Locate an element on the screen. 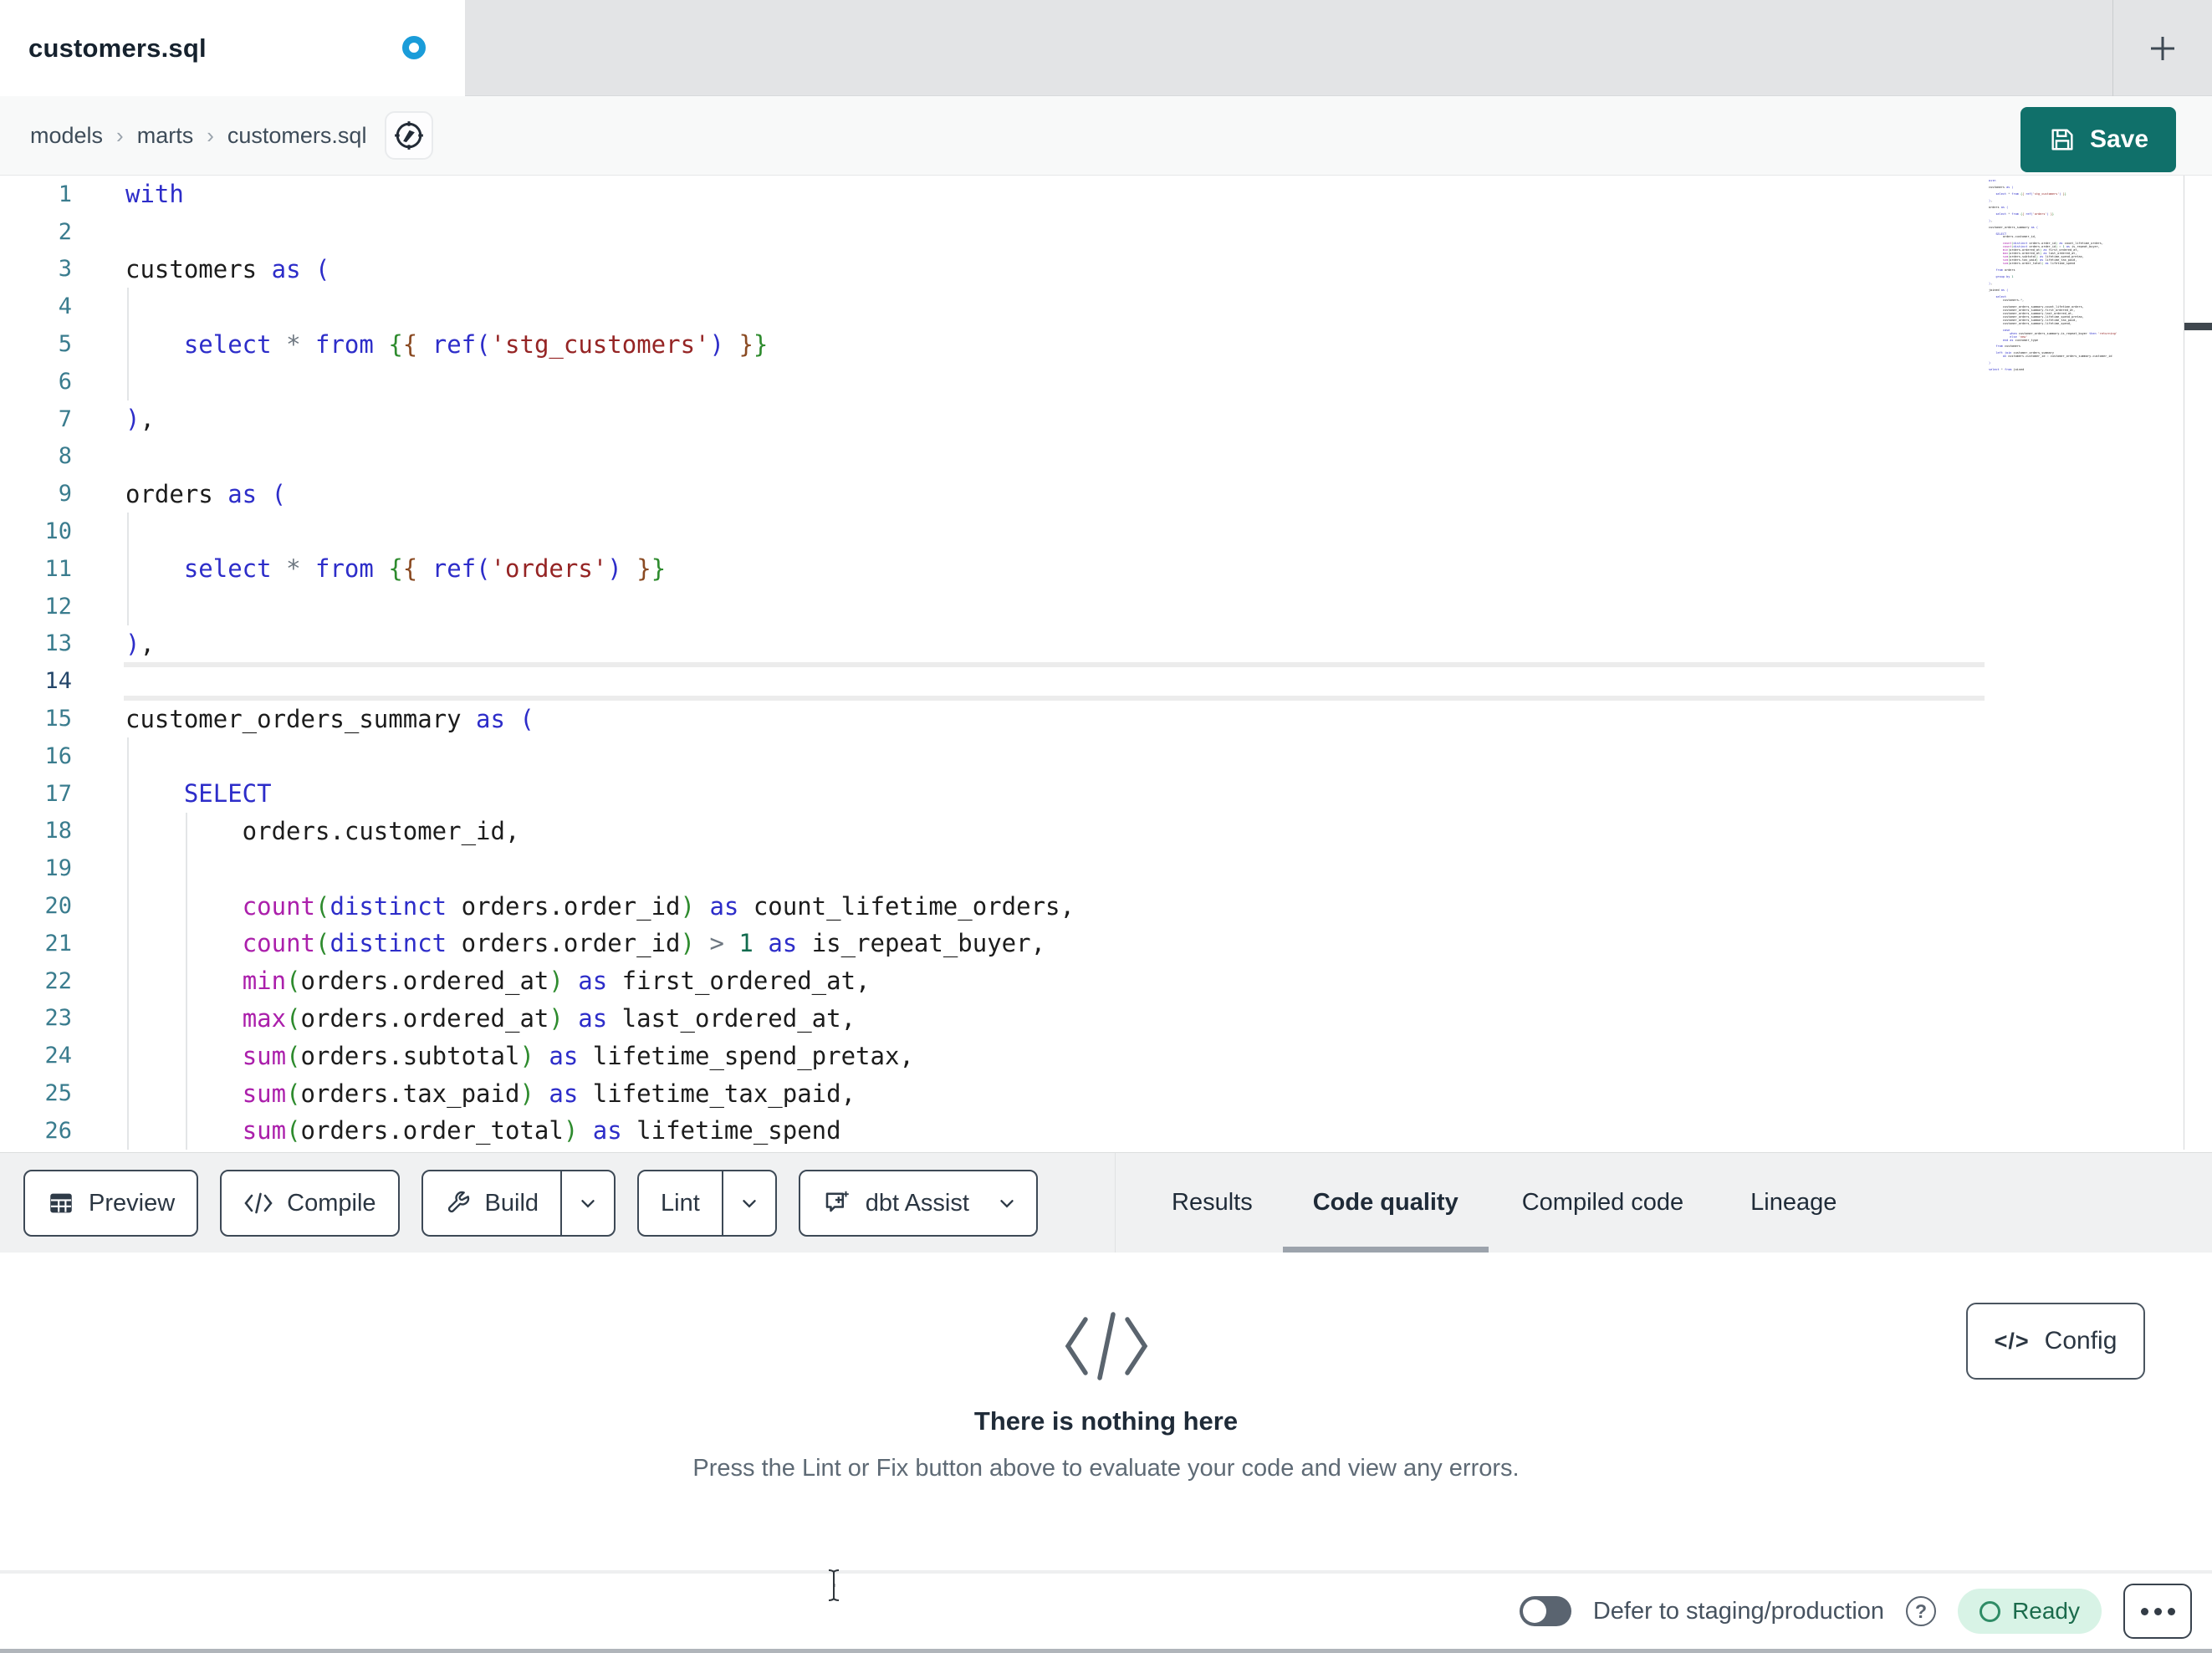 The image size is (2212, 1653). save-button: Save is located at coordinates (2098, 139).